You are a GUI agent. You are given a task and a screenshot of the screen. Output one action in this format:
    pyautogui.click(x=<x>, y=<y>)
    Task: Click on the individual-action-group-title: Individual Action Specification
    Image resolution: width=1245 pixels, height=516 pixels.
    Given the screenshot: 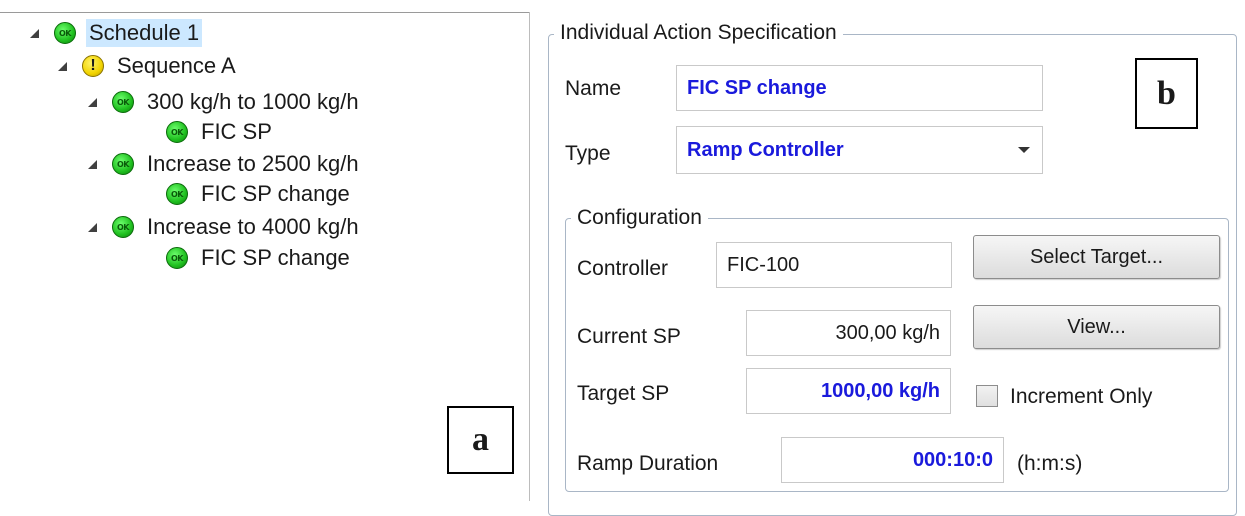 What is the action you would take?
    pyautogui.click(x=698, y=33)
    